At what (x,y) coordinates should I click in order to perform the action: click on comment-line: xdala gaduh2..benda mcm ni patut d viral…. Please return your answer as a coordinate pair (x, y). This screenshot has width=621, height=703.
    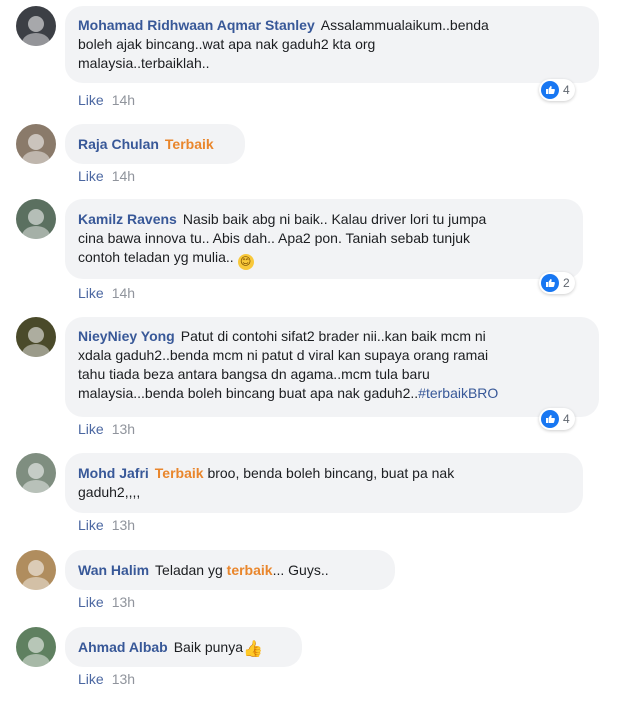
    Looking at the image, I should click on (283, 355).